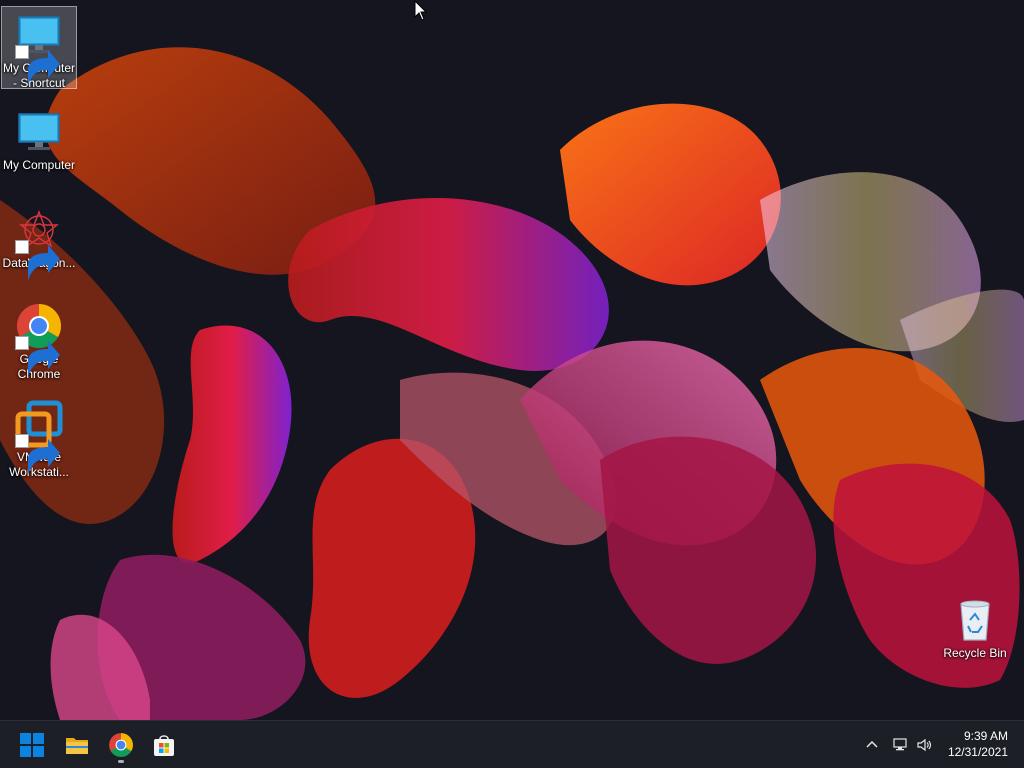 This screenshot has height=768, width=1024. I want to click on file-explorer-button, so click(77, 745).